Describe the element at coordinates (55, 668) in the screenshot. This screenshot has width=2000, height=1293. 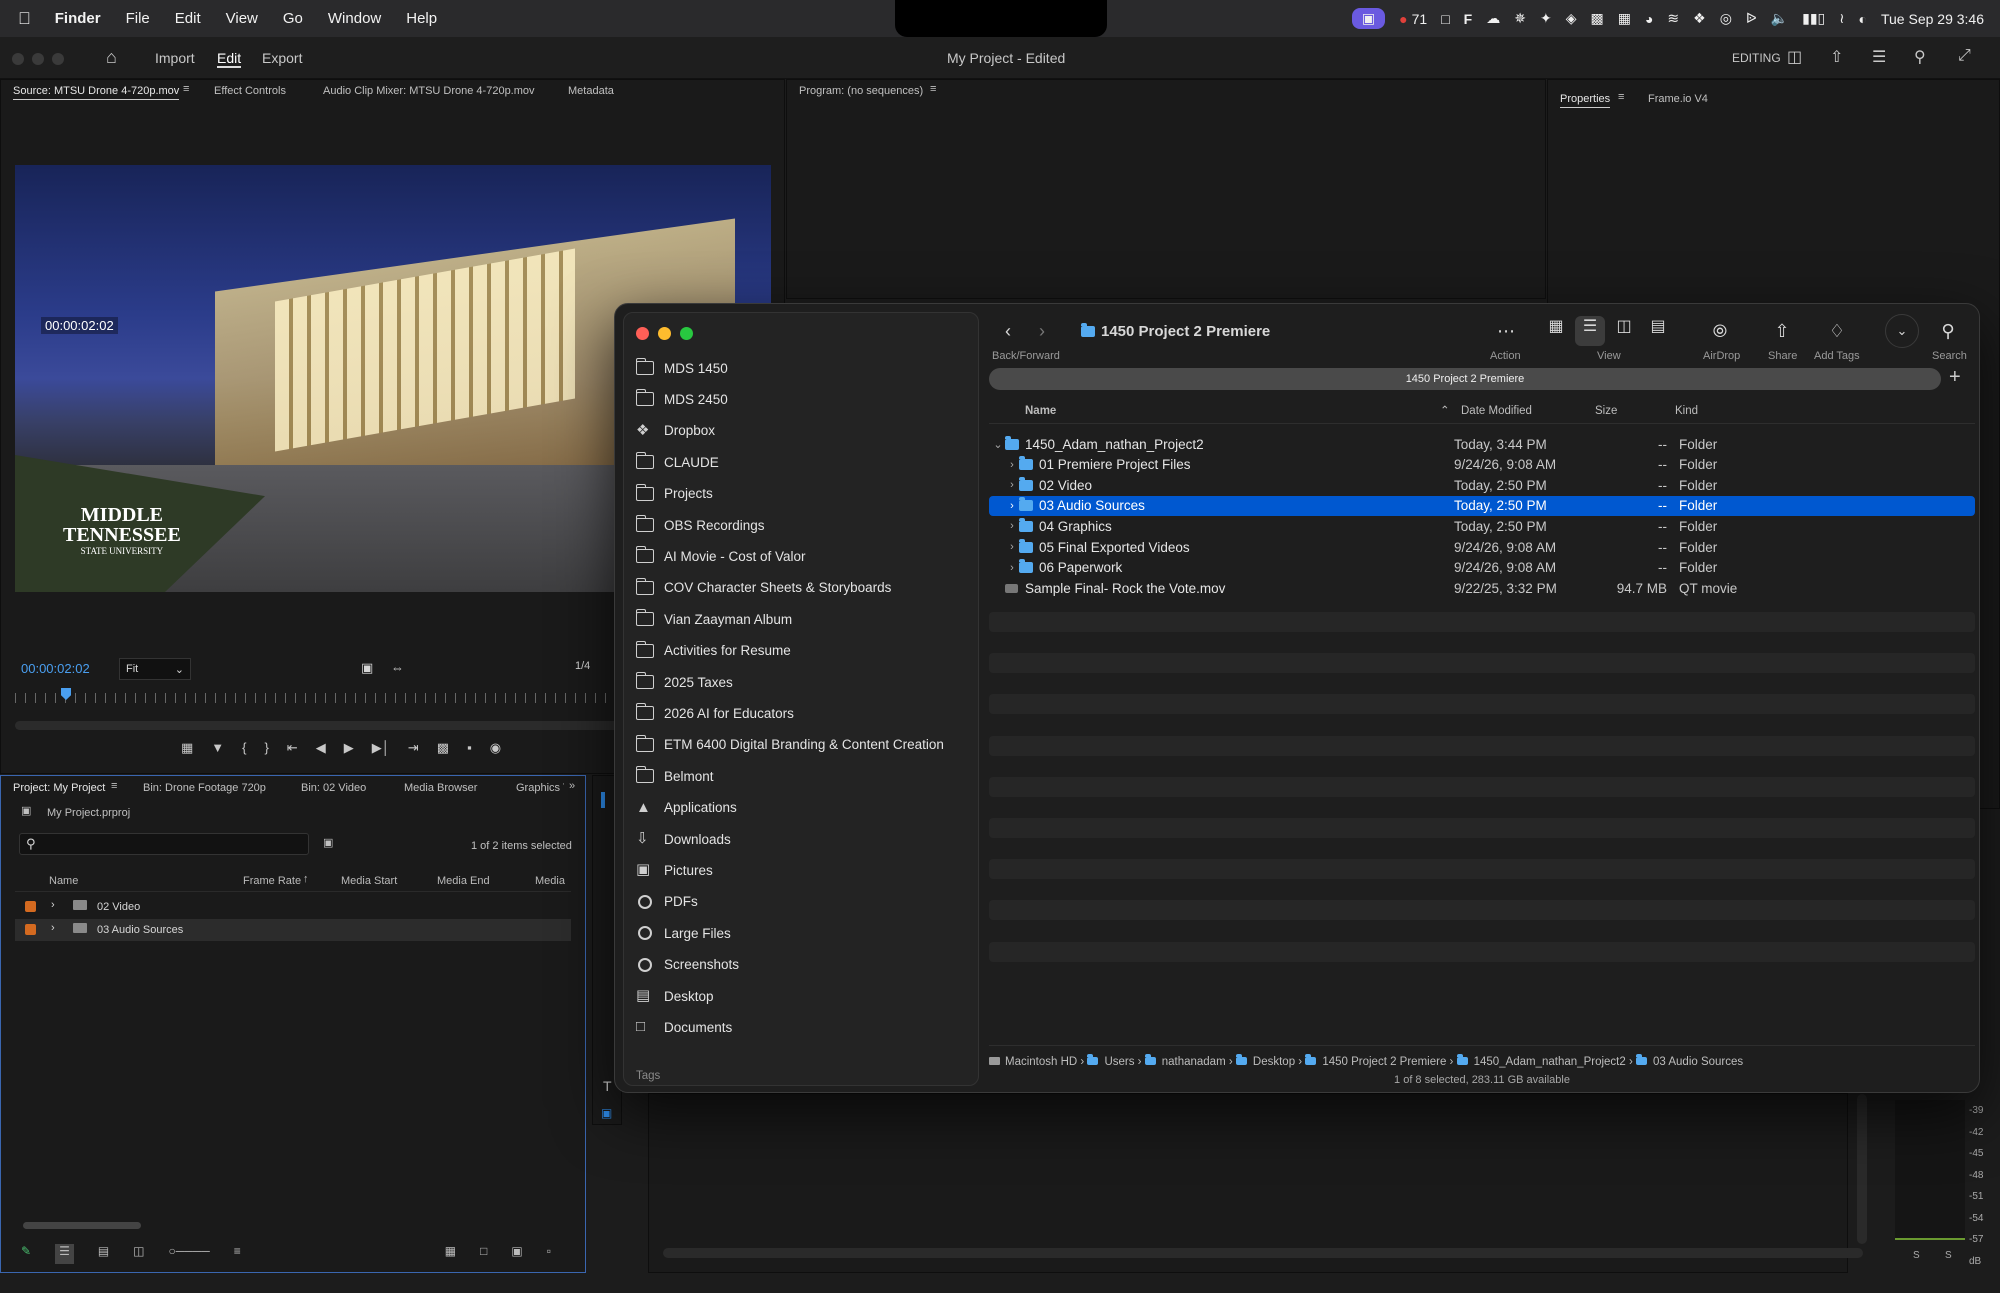
I see `source-timecode: 00:00:02:02` at that location.